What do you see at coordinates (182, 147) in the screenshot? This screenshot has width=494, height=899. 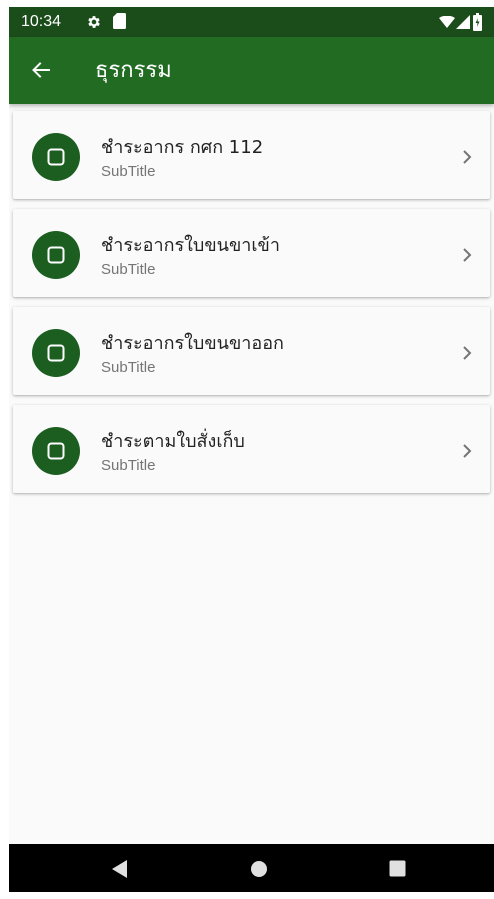 I see `list-item-title: ชำระอากร กศก 112` at bounding box center [182, 147].